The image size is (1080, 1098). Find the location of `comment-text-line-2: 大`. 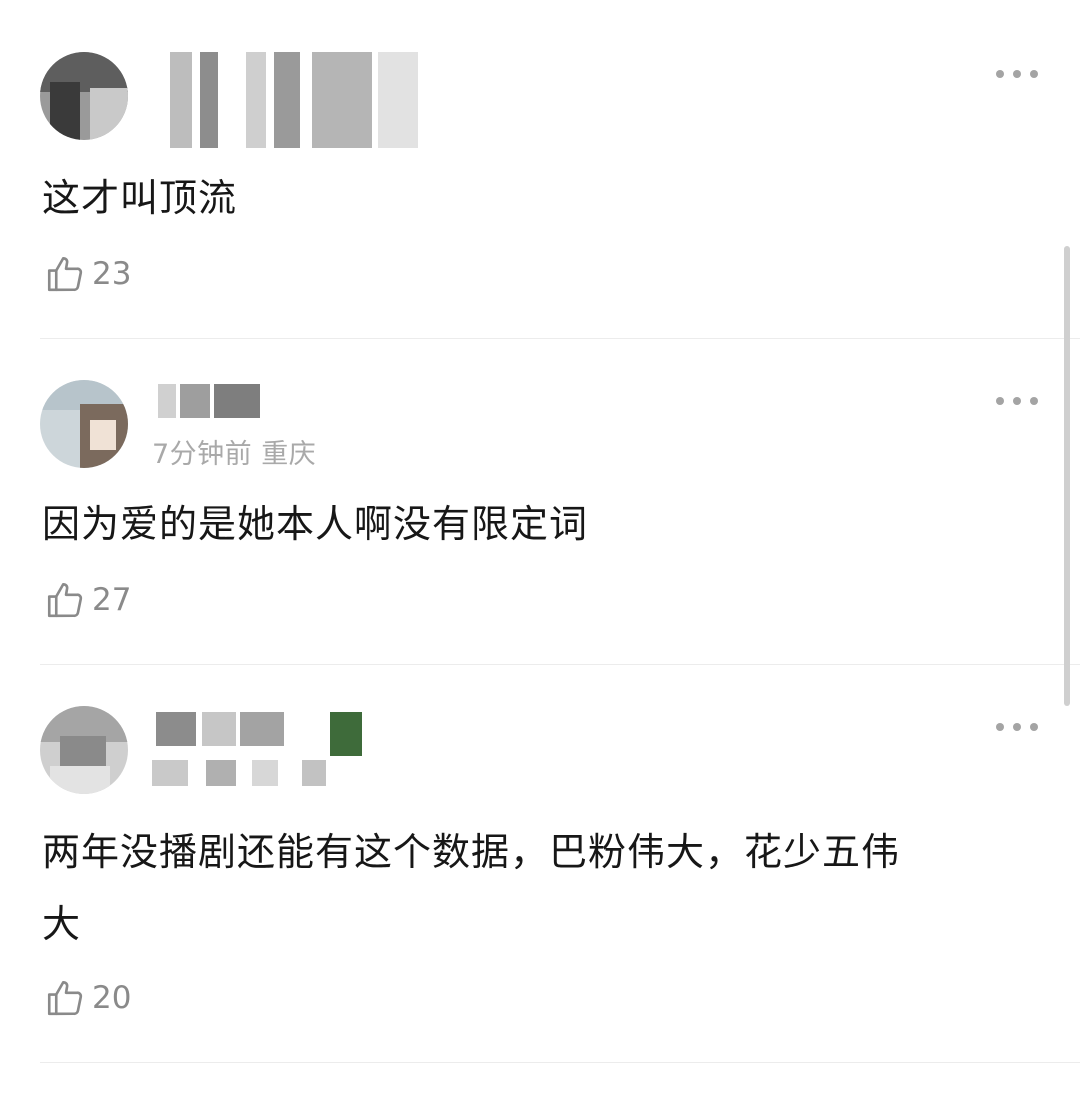

comment-text-line-2: 大 is located at coordinates (62, 924).